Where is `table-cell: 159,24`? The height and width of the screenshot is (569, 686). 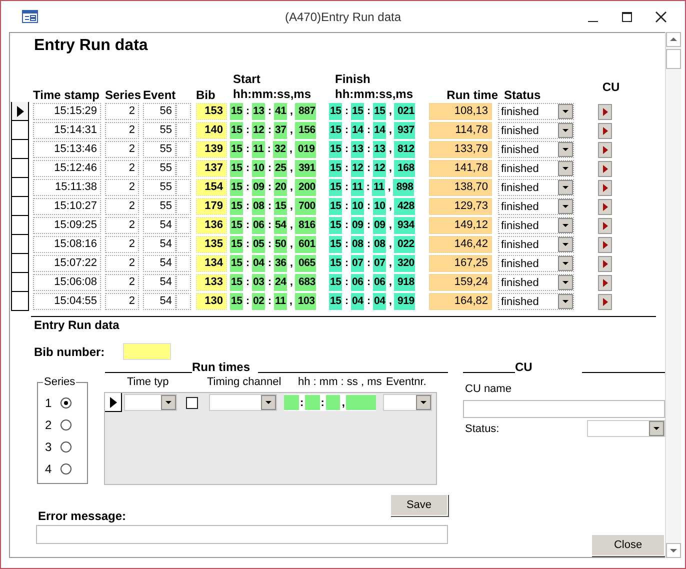 table-cell: 159,24 is located at coordinates (460, 282).